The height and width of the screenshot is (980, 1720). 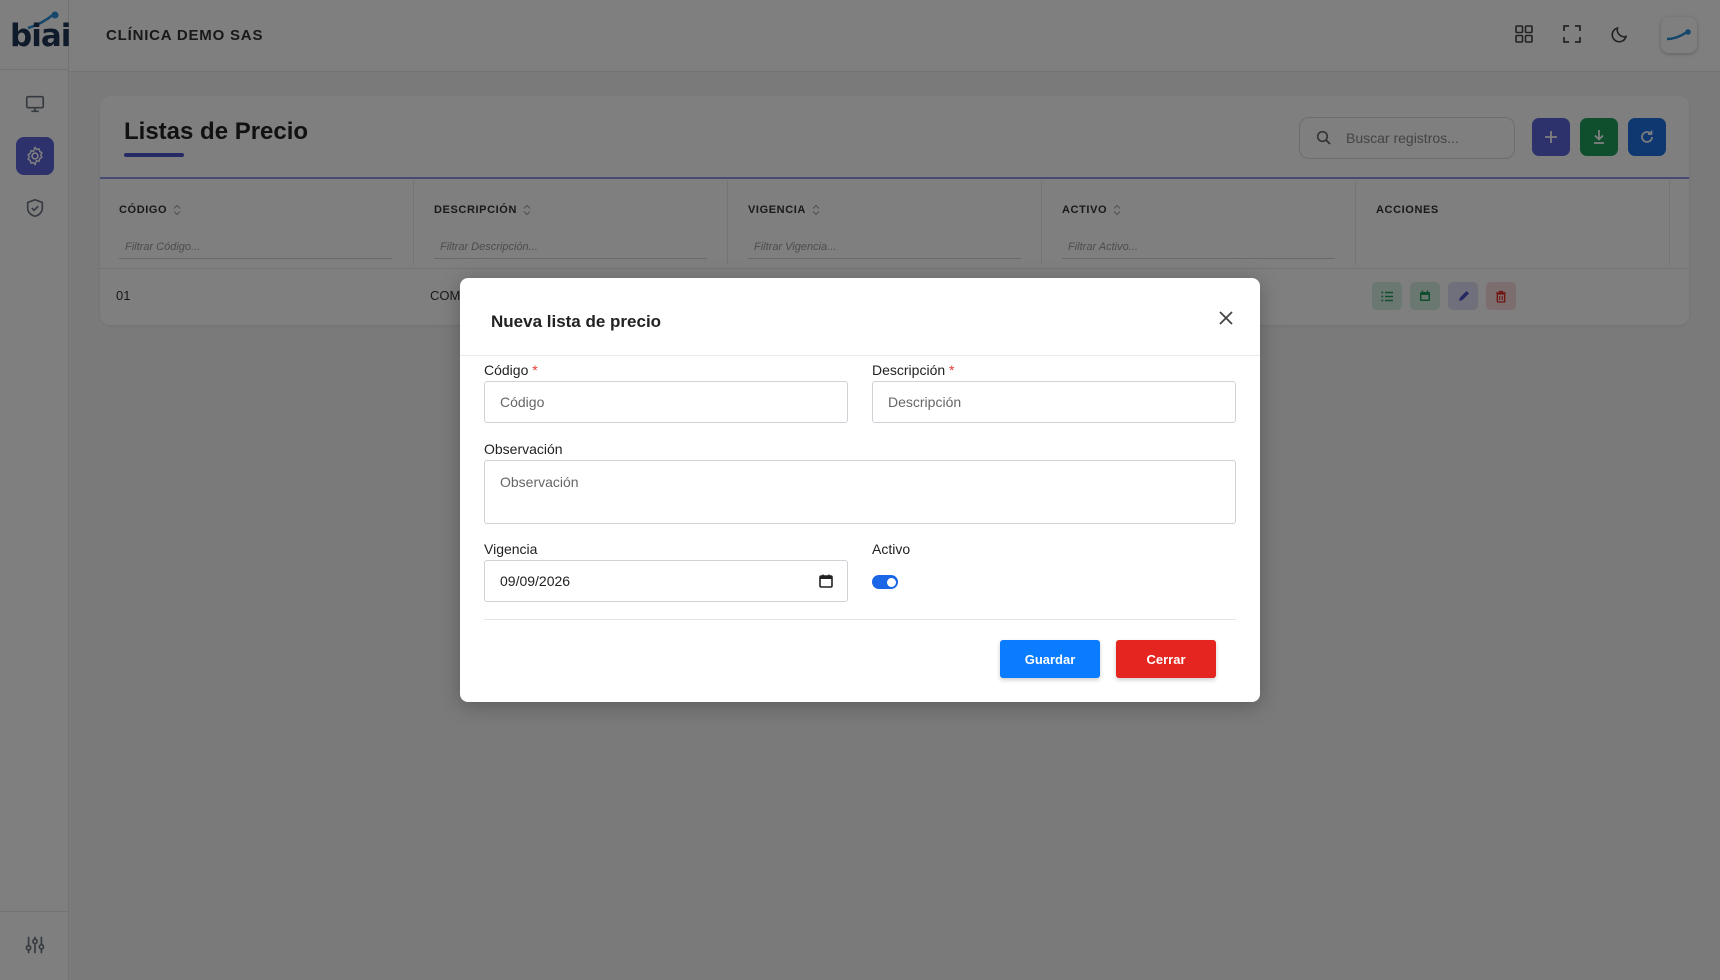 I want to click on descripcion-input, so click(x=1054, y=402).